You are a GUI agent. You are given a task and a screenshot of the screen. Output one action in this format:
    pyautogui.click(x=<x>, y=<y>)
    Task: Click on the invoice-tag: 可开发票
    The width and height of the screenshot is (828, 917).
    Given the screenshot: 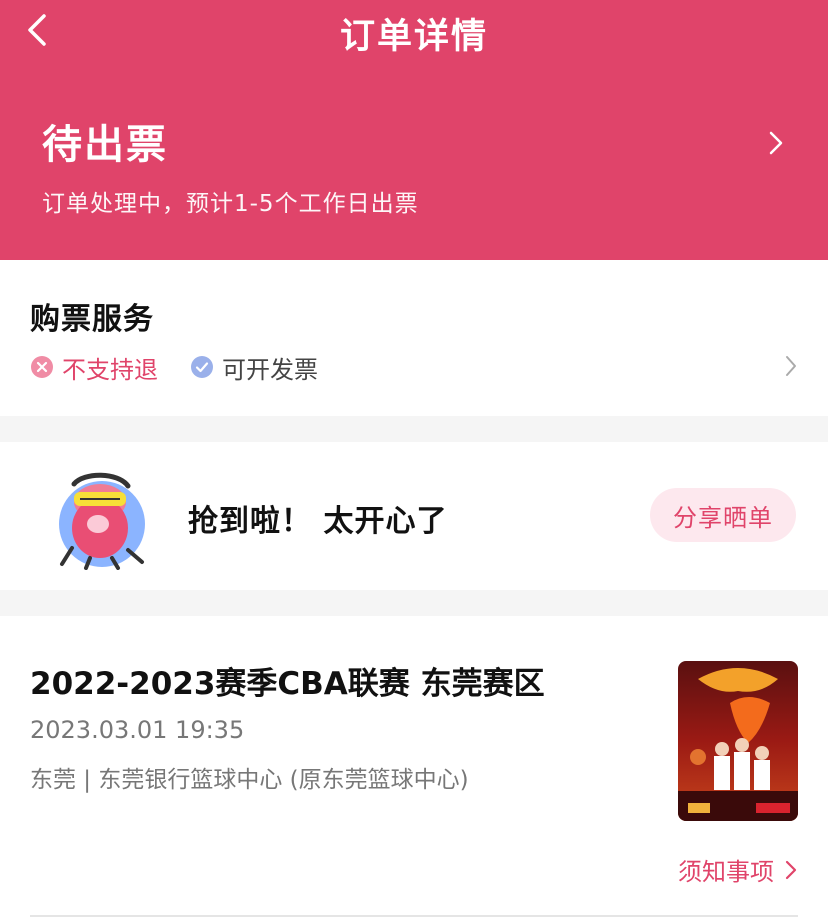 What is the action you would take?
    pyautogui.click(x=254, y=367)
    